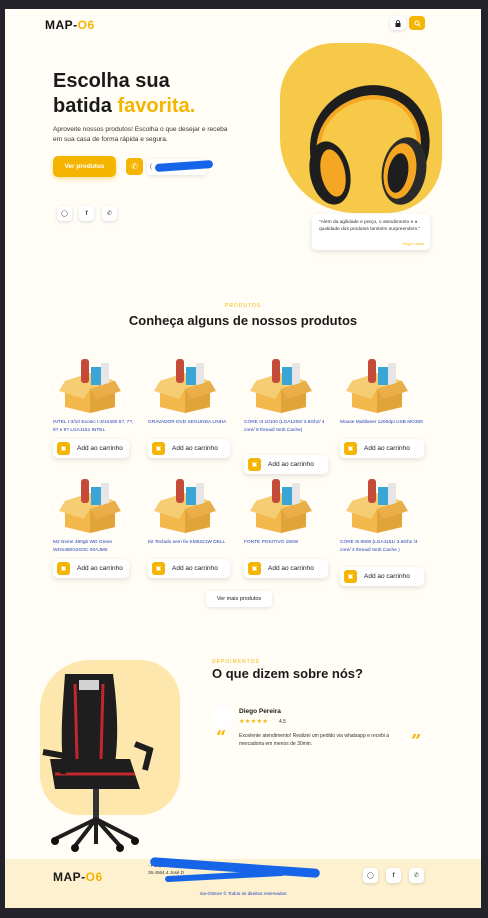 This screenshot has height=918, width=488. I want to click on testimonials-kicker: DEPOIMENTOS, so click(236, 662).